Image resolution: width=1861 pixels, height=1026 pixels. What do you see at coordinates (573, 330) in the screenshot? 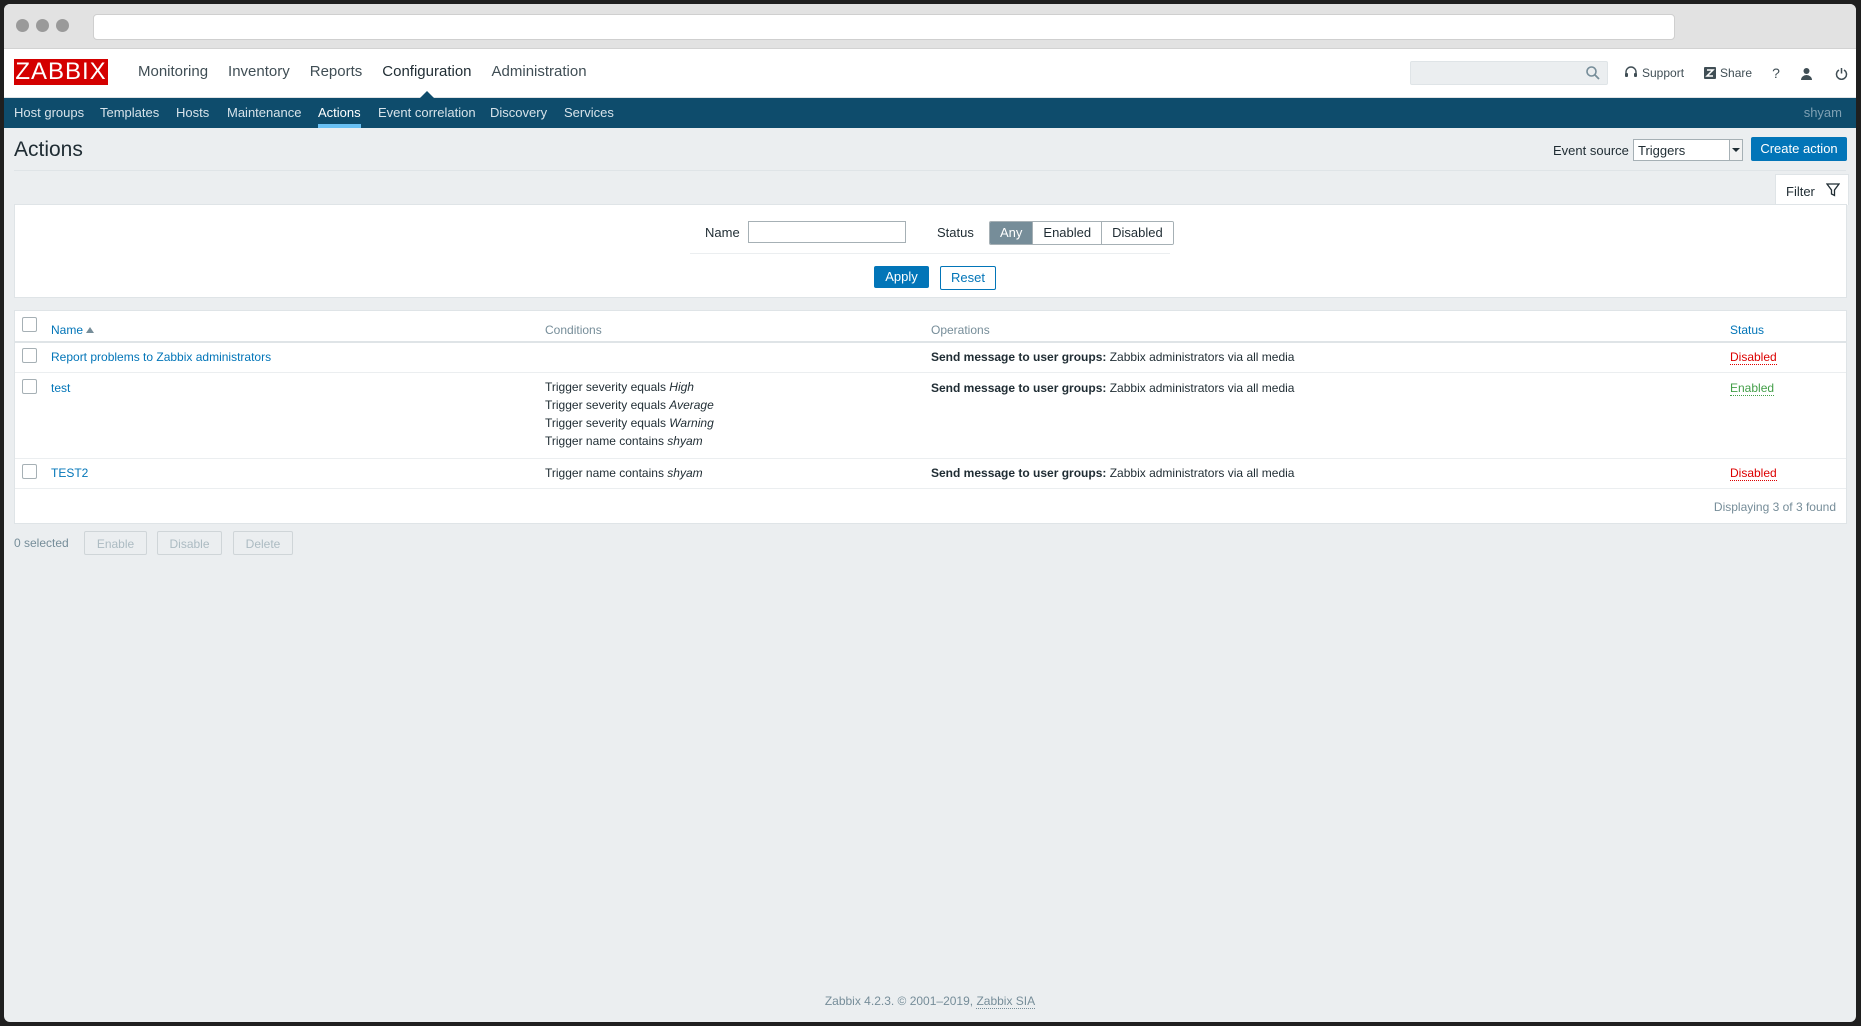
I see `column-header-conditions: Conditions` at bounding box center [573, 330].